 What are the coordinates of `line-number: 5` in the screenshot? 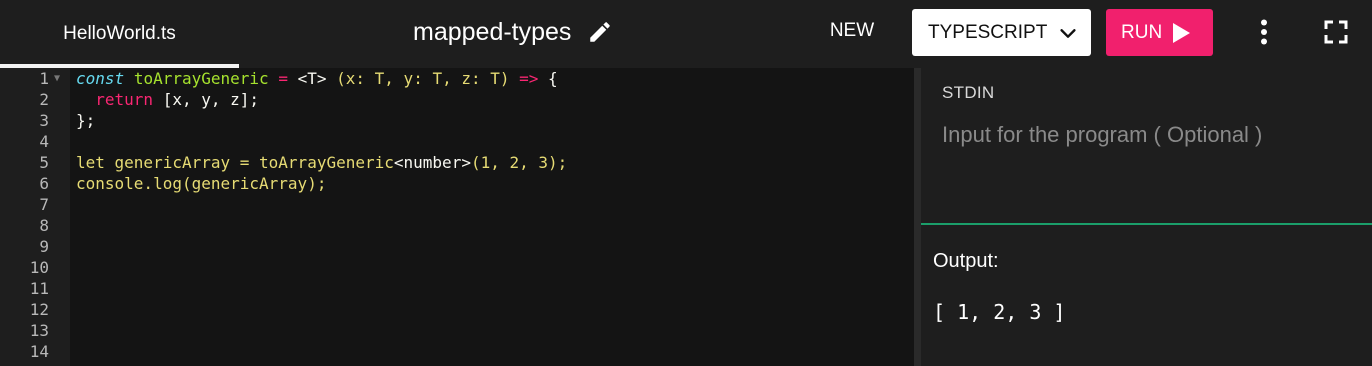 It's located at (44, 162).